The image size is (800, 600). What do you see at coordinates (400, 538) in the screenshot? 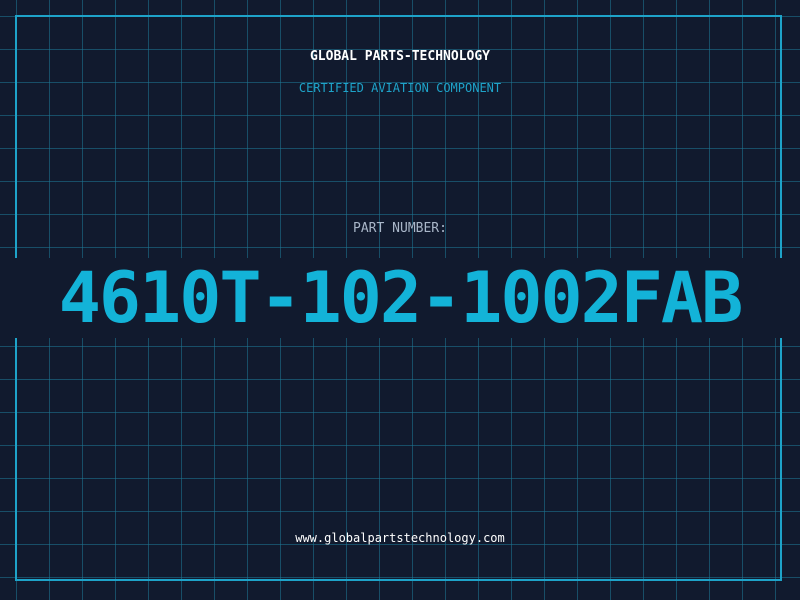
I see `website-url: www.globalpartstechnology.com` at bounding box center [400, 538].